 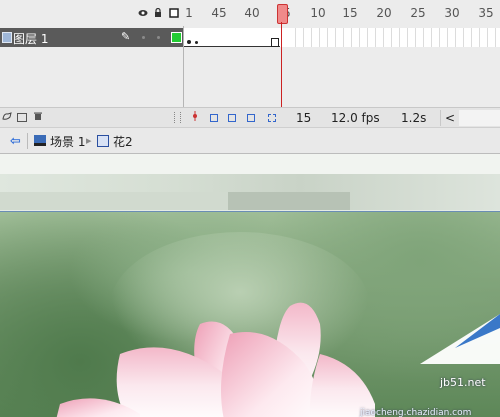 What do you see at coordinates (176, 37) in the screenshot?
I see `layer-outline-color` at bounding box center [176, 37].